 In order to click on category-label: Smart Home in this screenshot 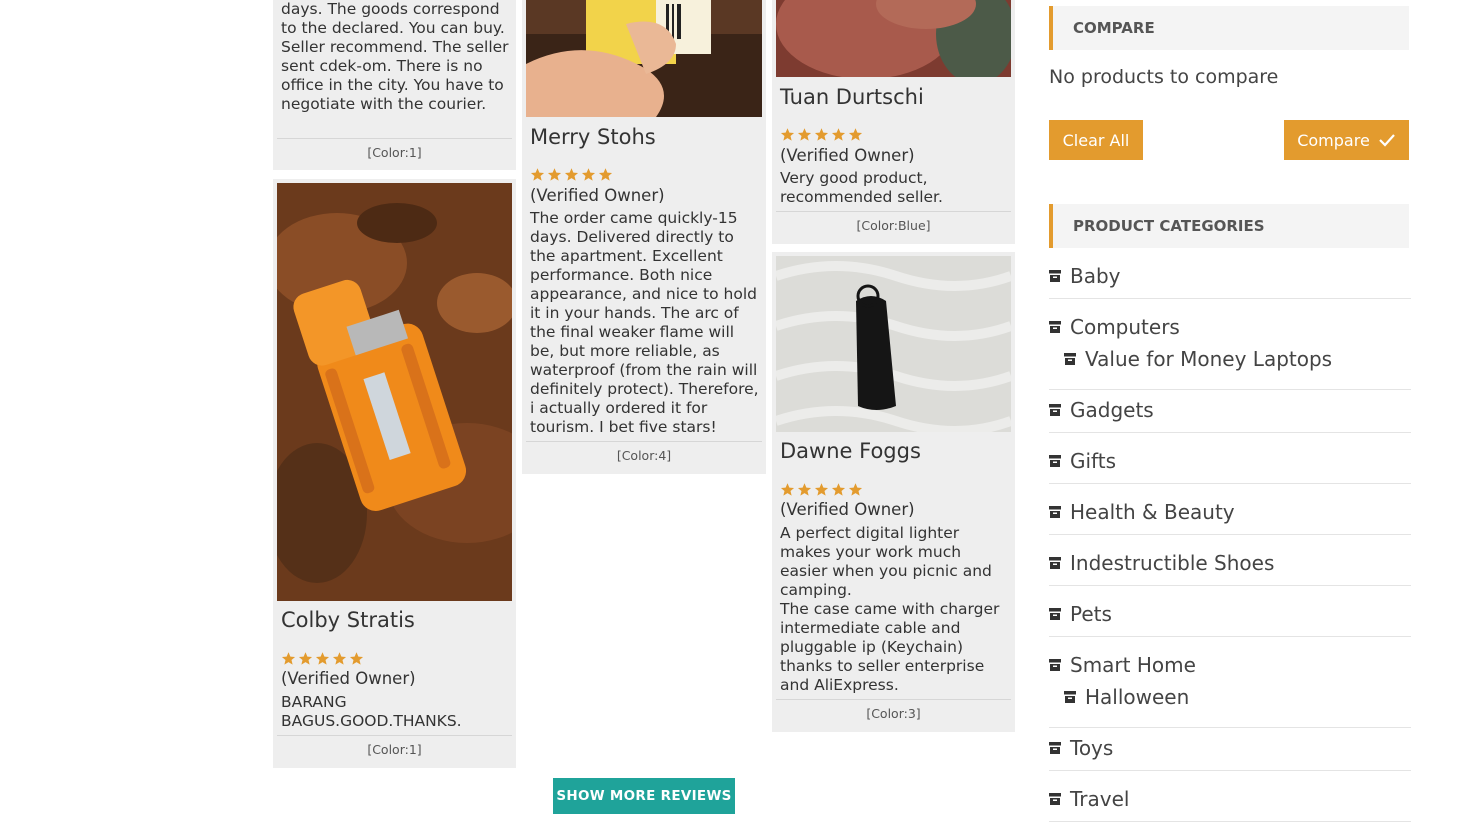, I will do `click(1133, 665)`.